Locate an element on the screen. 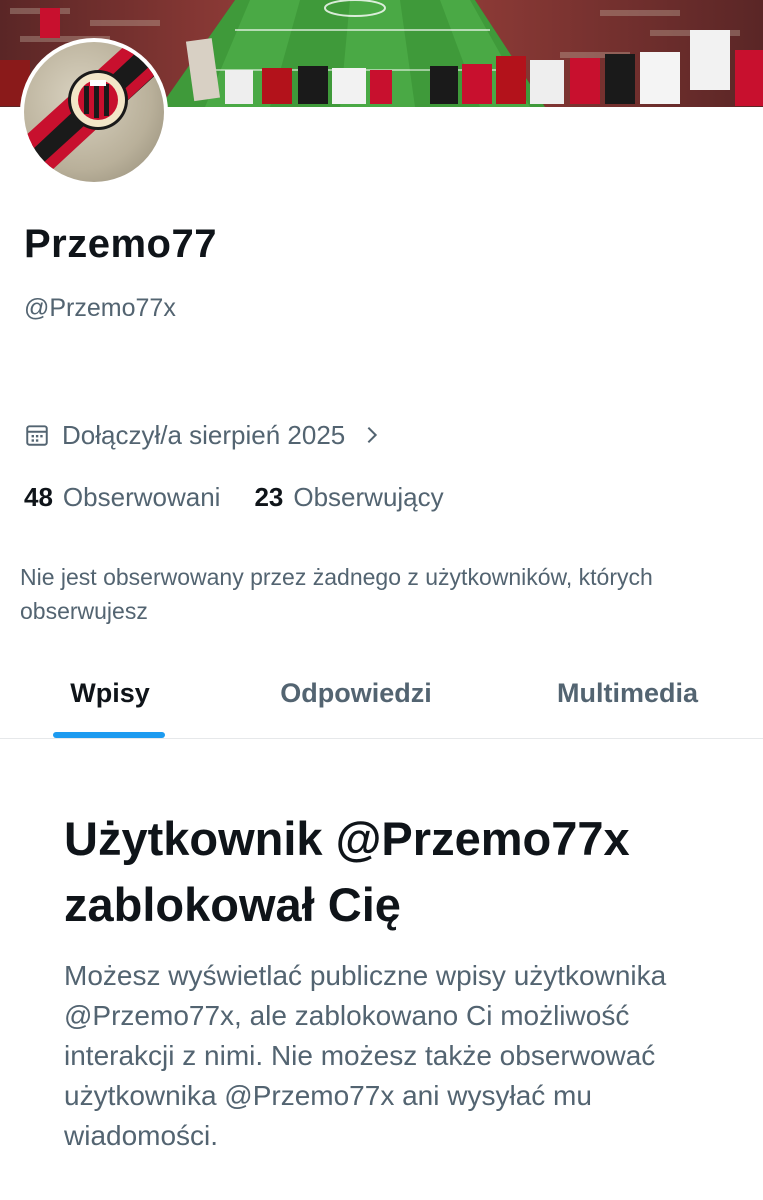 The image size is (763, 1200). tab-media: Multimedia is located at coordinates (627, 693).